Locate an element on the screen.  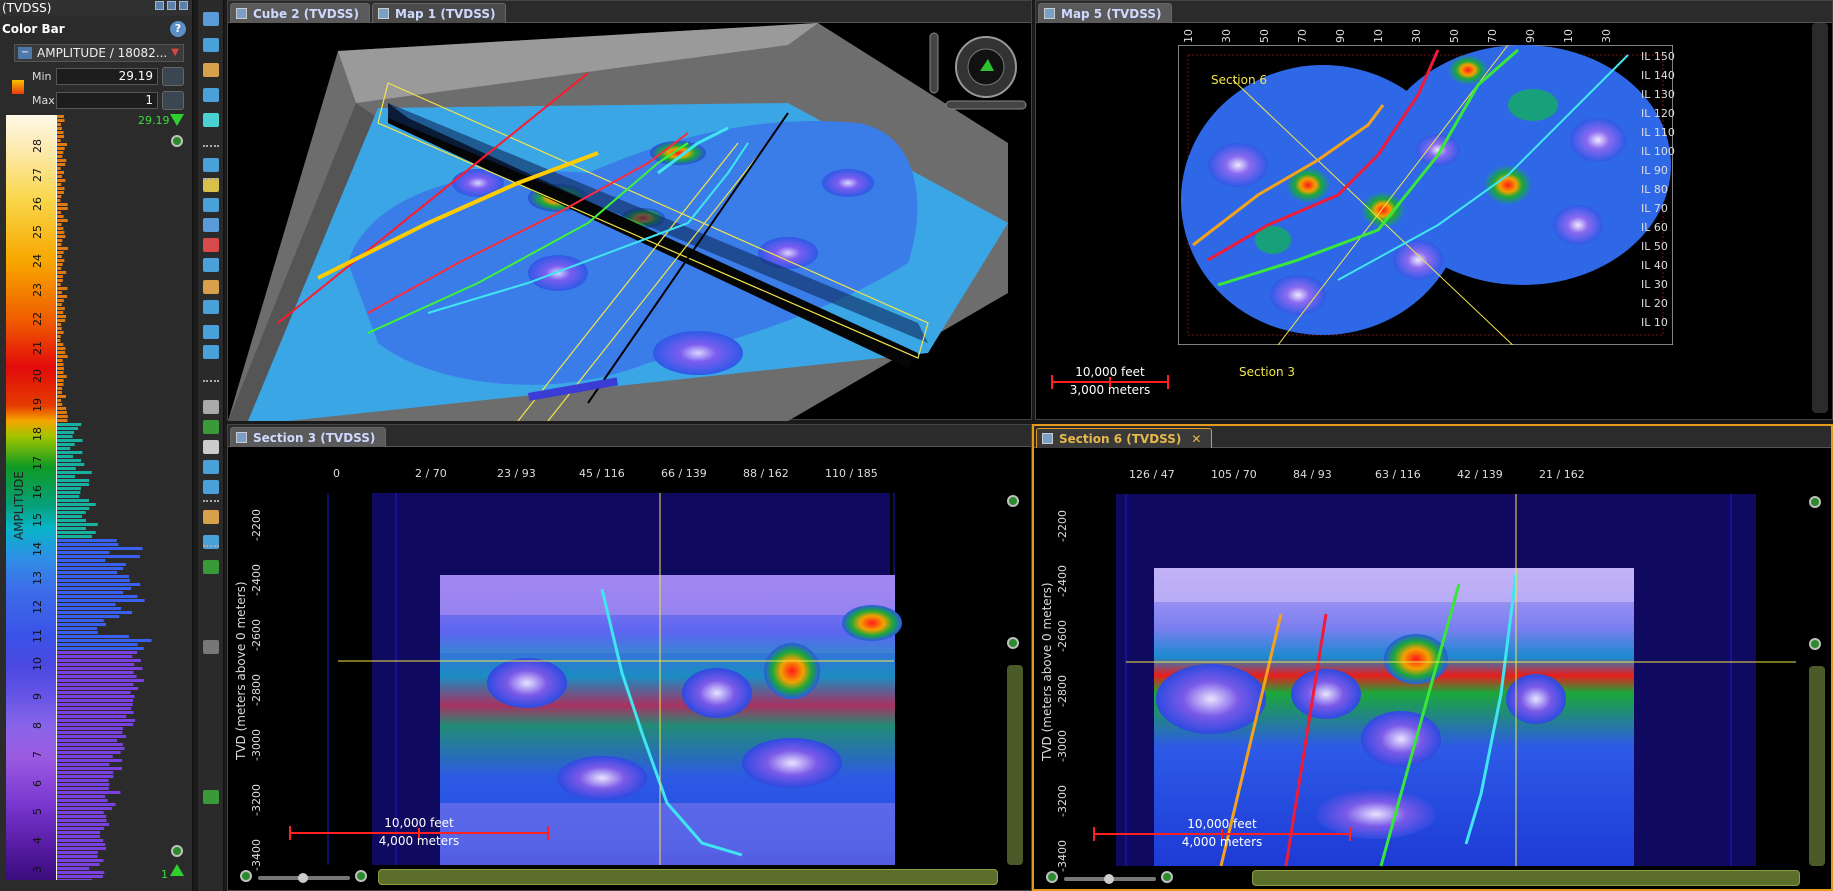
palette-icon is located at coordinates (18, 87).